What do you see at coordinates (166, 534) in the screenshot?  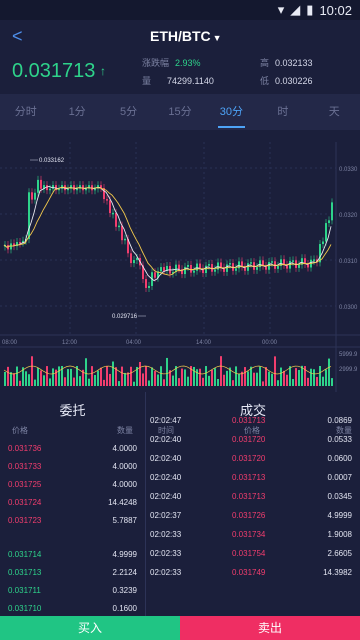 I see `trade-time: 02:02:33` at bounding box center [166, 534].